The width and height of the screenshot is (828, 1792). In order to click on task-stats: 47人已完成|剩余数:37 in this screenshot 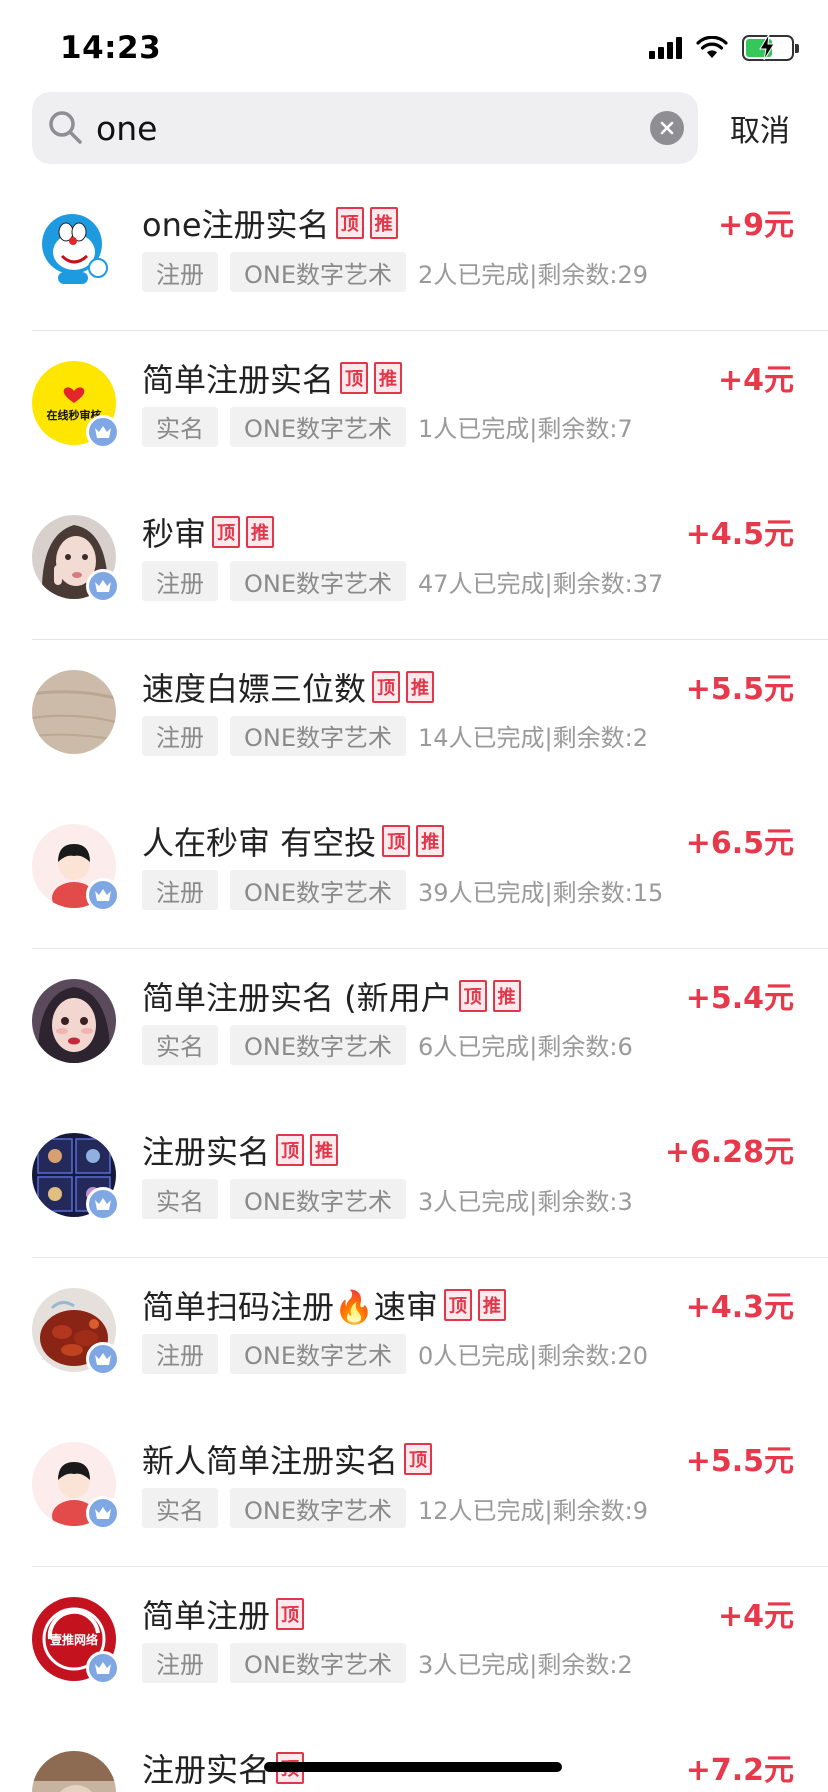, I will do `click(541, 583)`.